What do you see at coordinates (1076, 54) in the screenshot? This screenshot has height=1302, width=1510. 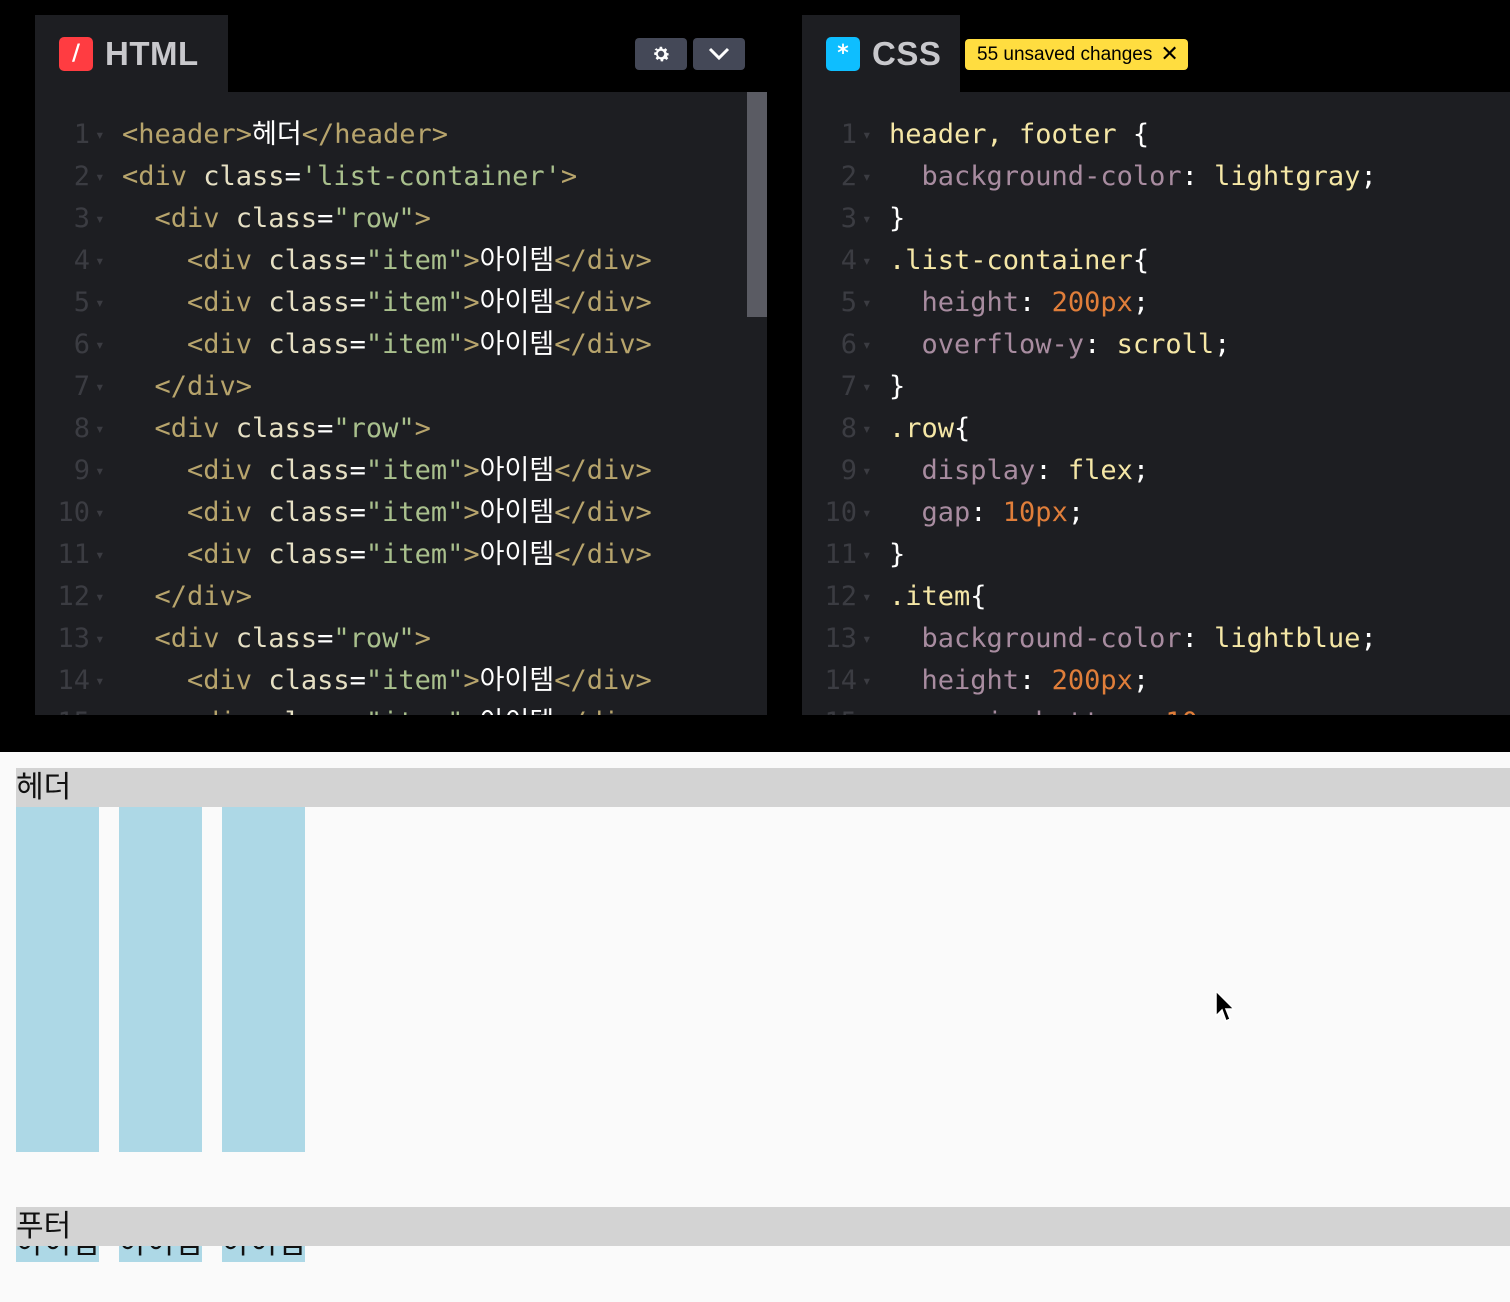 I see `unsaved-changes-badge: 55 unsaved changes ✕` at bounding box center [1076, 54].